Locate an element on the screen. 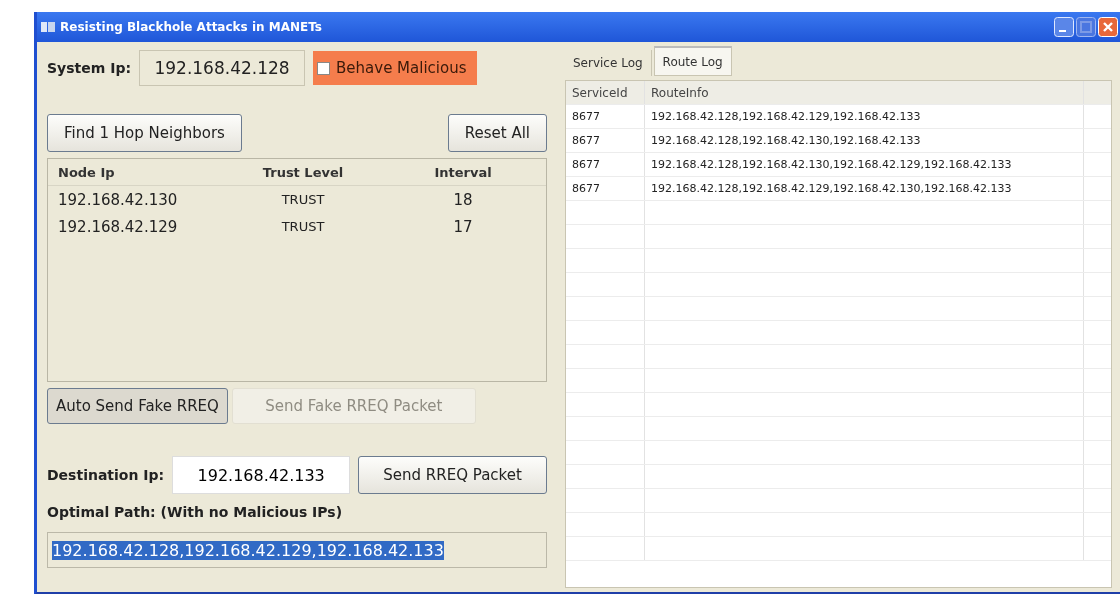  column-header: Interval is located at coordinates (463, 172).